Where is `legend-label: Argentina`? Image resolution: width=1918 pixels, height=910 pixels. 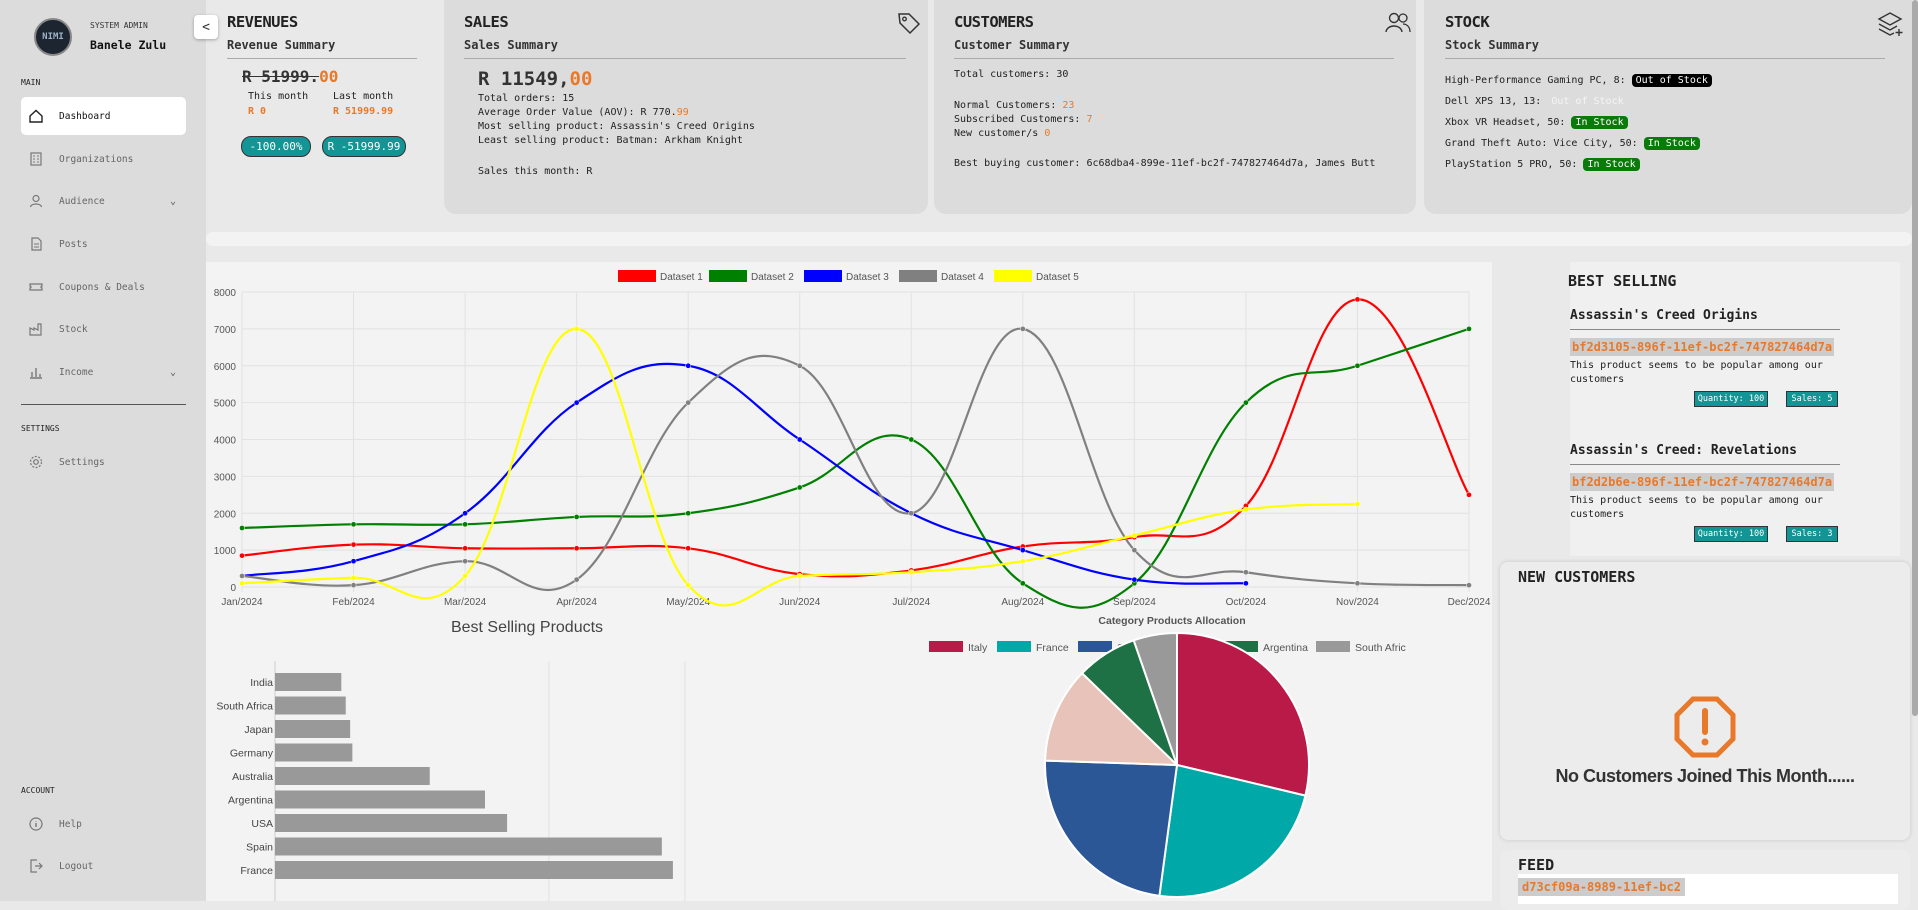 legend-label: Argentina is located at coordinates (1285, 648).